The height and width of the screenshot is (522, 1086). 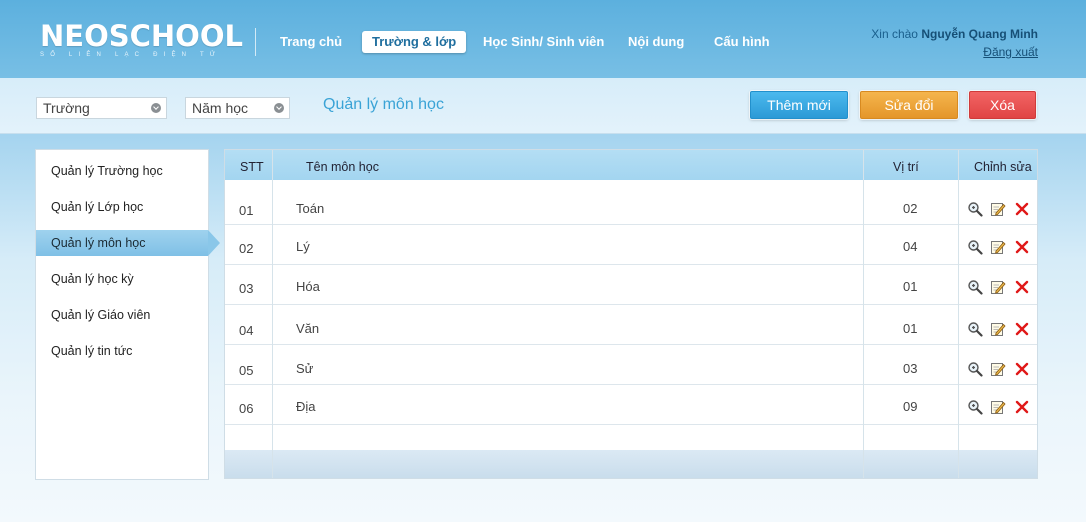 I want to click on row-stt: 05, so click(x=246, y=370).